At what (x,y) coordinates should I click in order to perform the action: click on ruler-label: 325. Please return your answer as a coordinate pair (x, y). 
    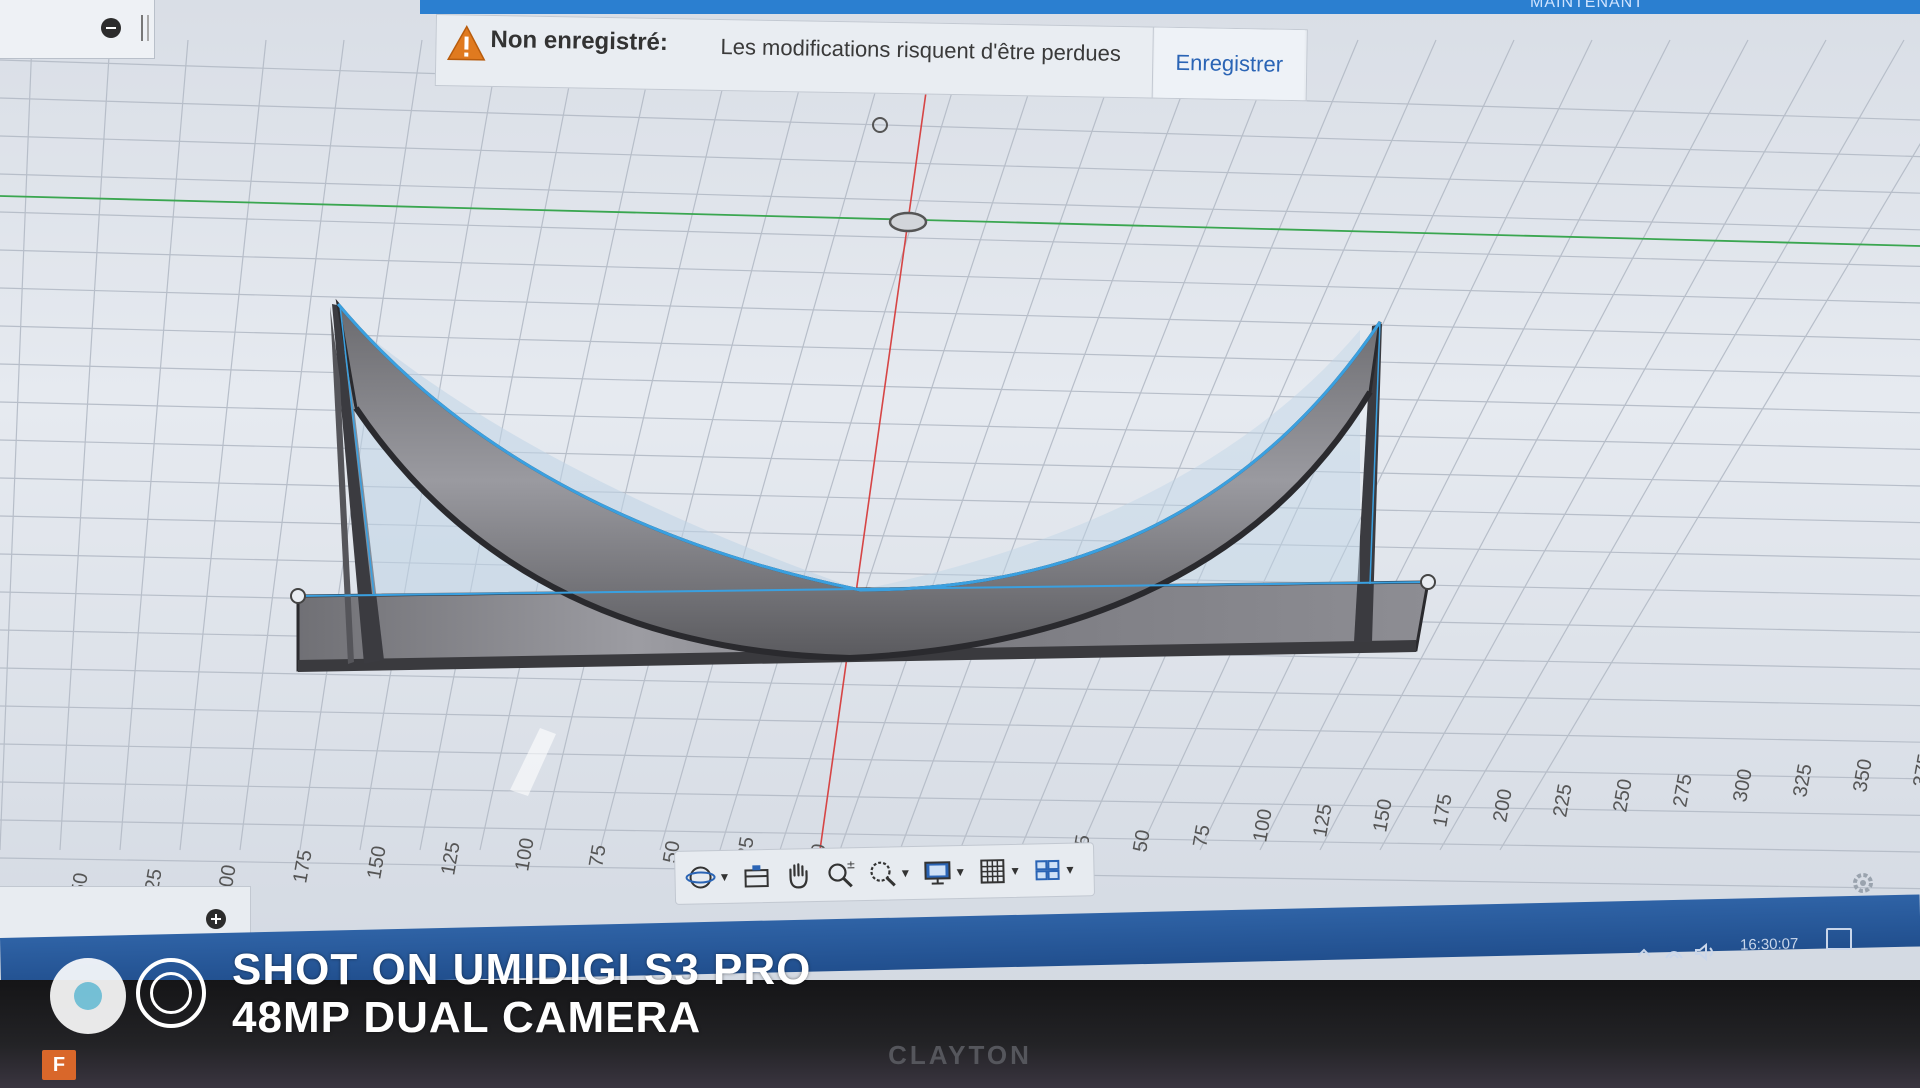
    Looking at the image, I should click on (1802, 780).